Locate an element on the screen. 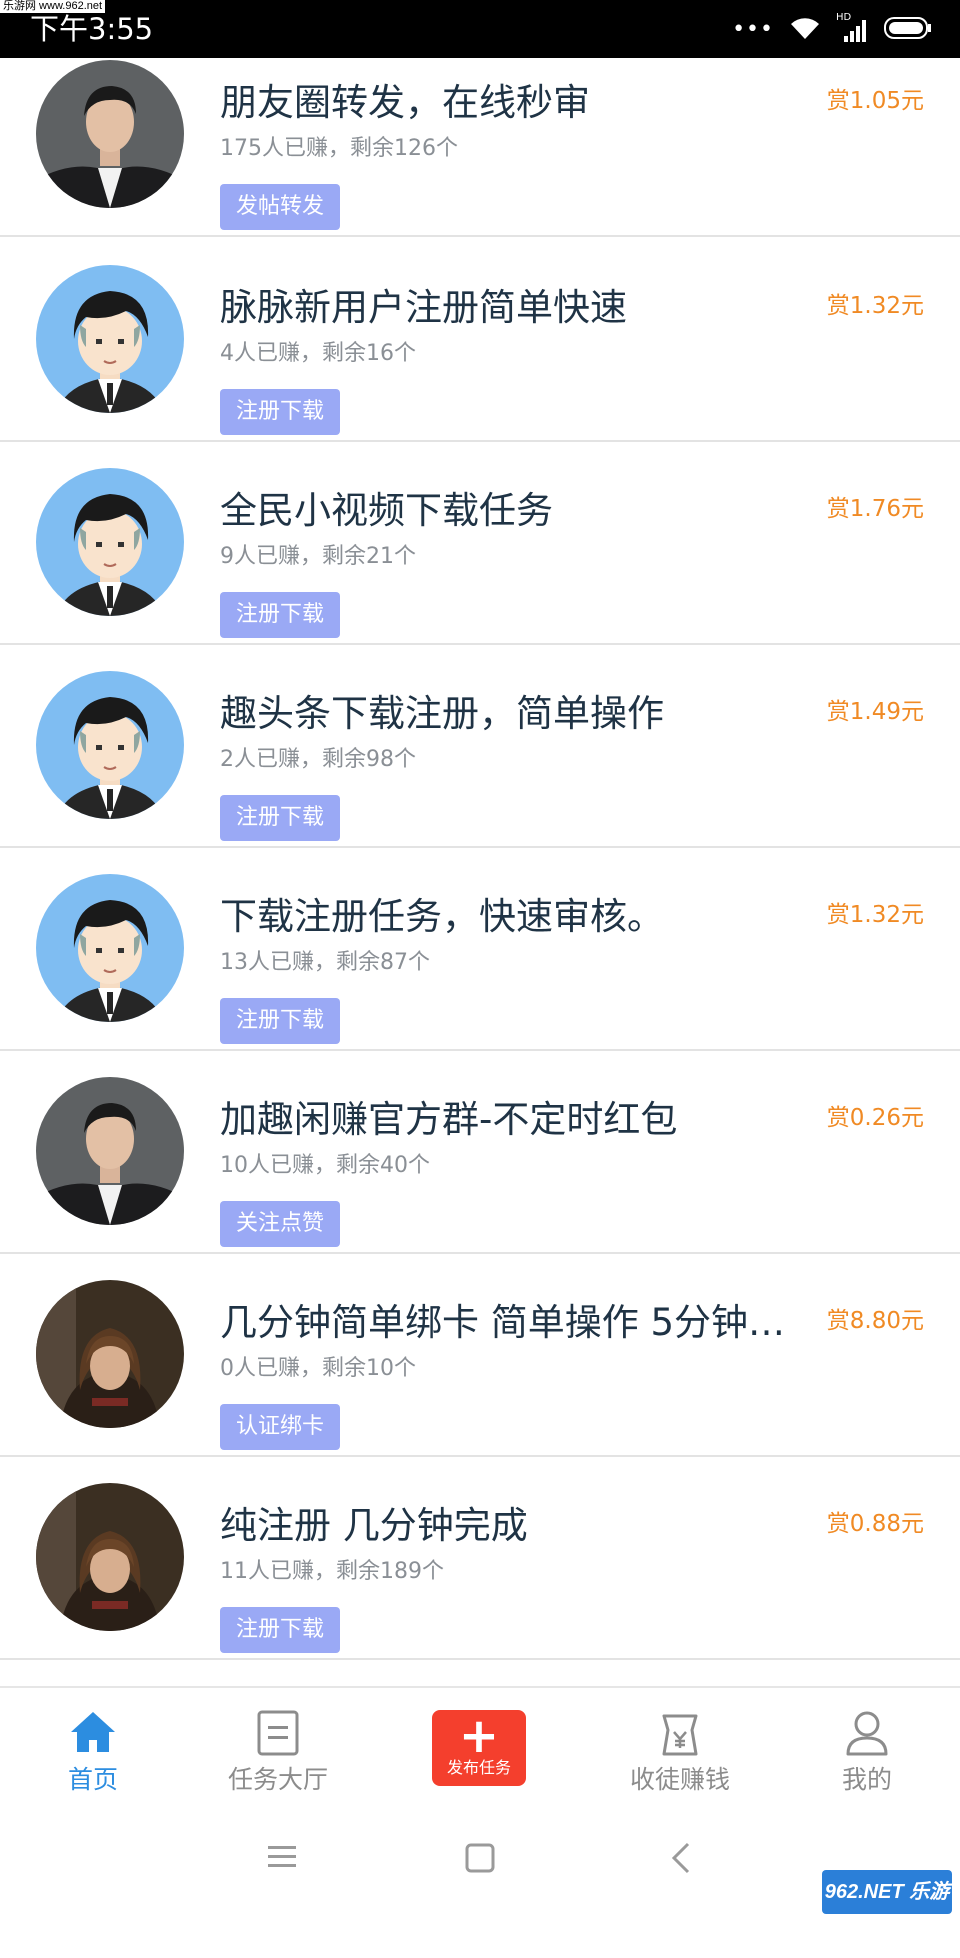  status-icons: ••• HD is located at coordinates (832, 29).